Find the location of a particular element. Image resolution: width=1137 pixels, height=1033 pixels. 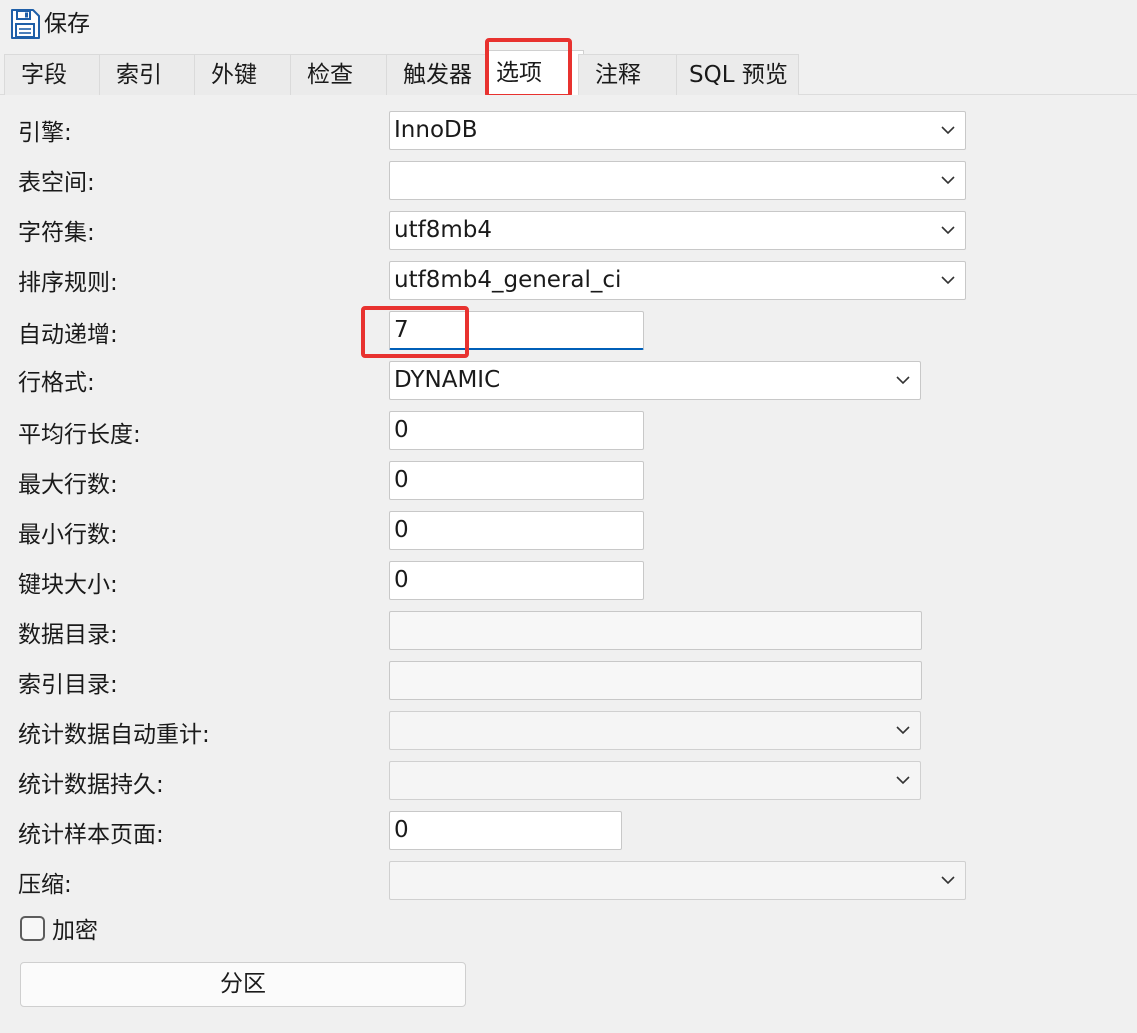

engine-label: 引擎: is located at coordinates (45, 133).